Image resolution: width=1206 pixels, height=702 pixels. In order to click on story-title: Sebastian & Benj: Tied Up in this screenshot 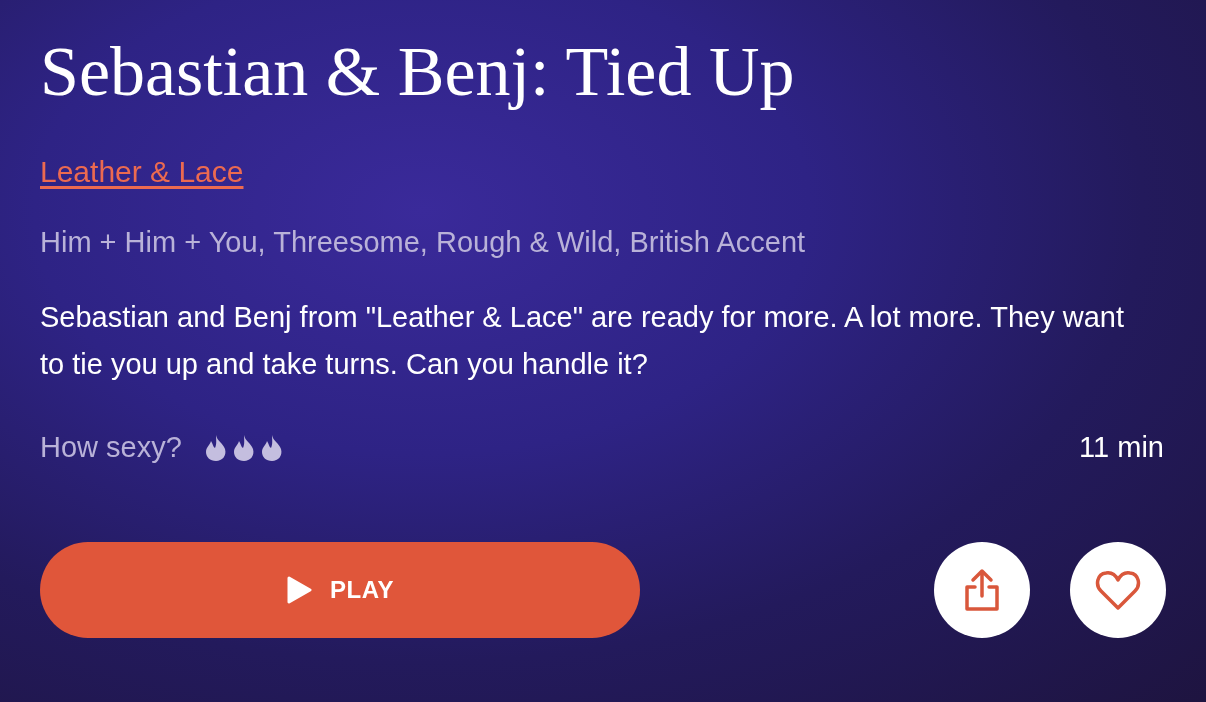, I will do `click(417, 72)`.